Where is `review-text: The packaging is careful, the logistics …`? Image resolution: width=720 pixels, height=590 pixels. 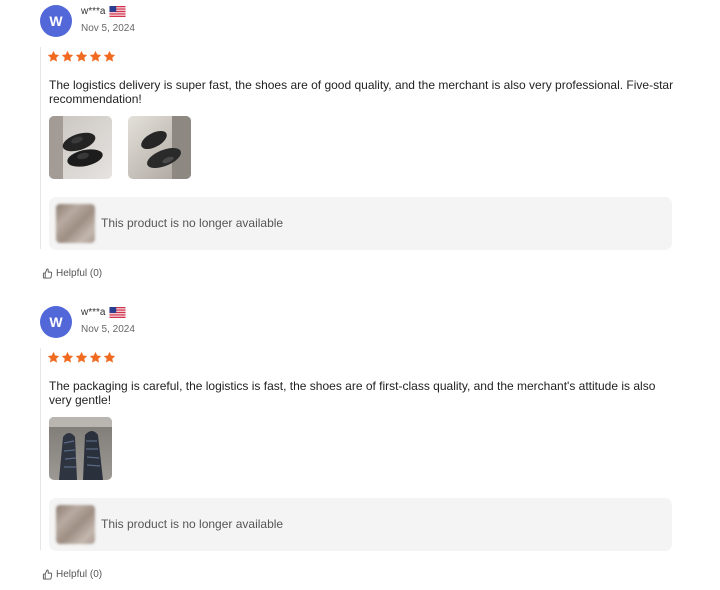
review-text: The packaging is careful, the logistics … is located at coordinates (352, 393).